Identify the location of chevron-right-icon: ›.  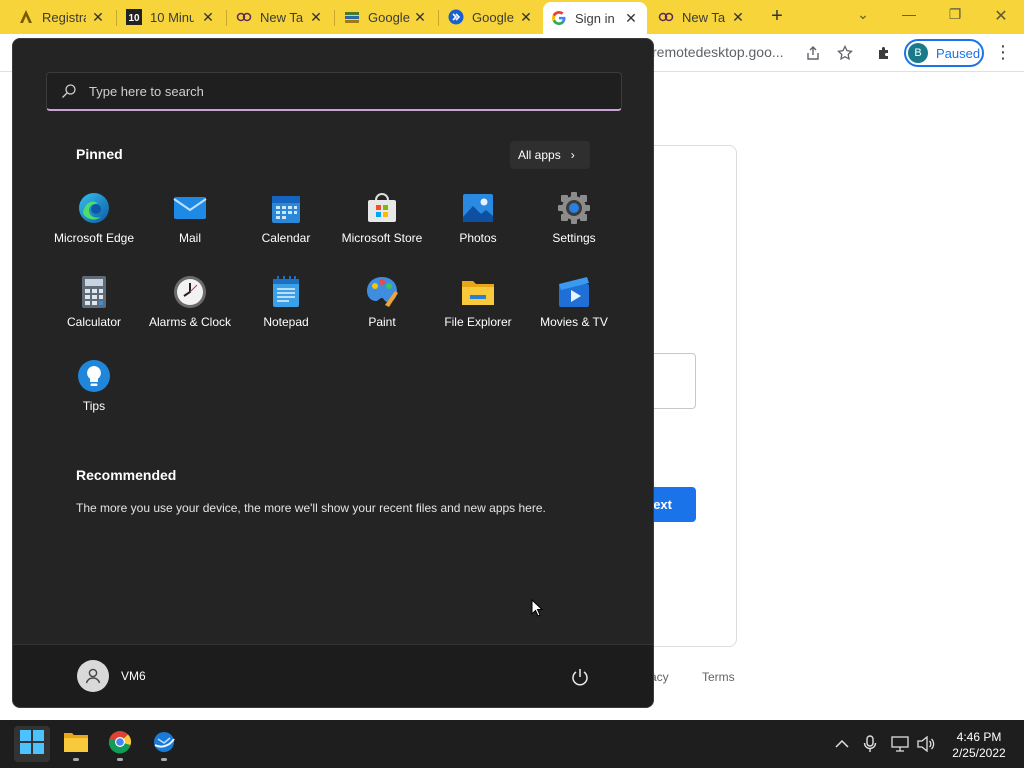
(572, 155).